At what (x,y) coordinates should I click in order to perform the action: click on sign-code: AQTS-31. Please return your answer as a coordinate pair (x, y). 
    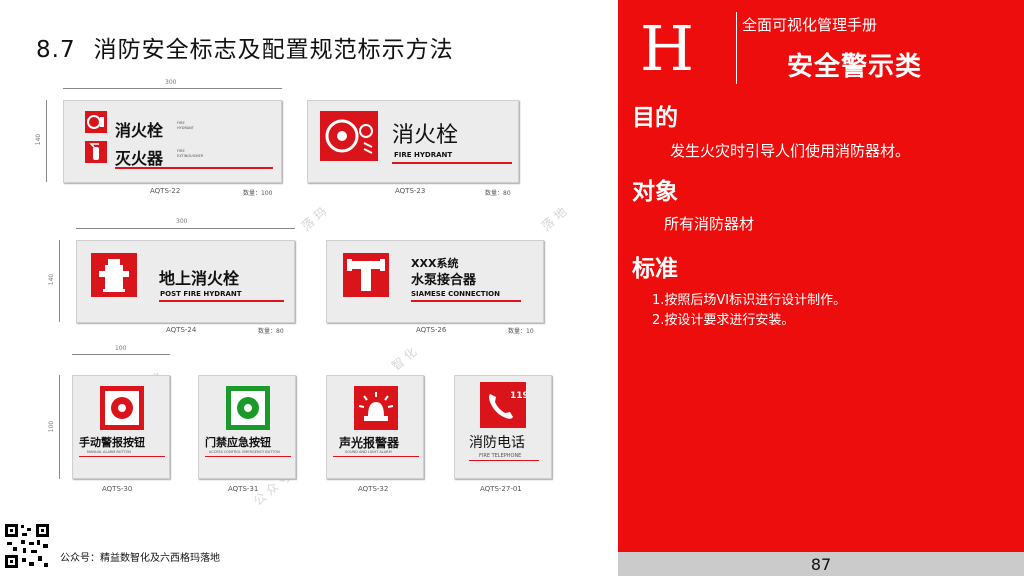
    Looking at the image, I should click on (243, 489).